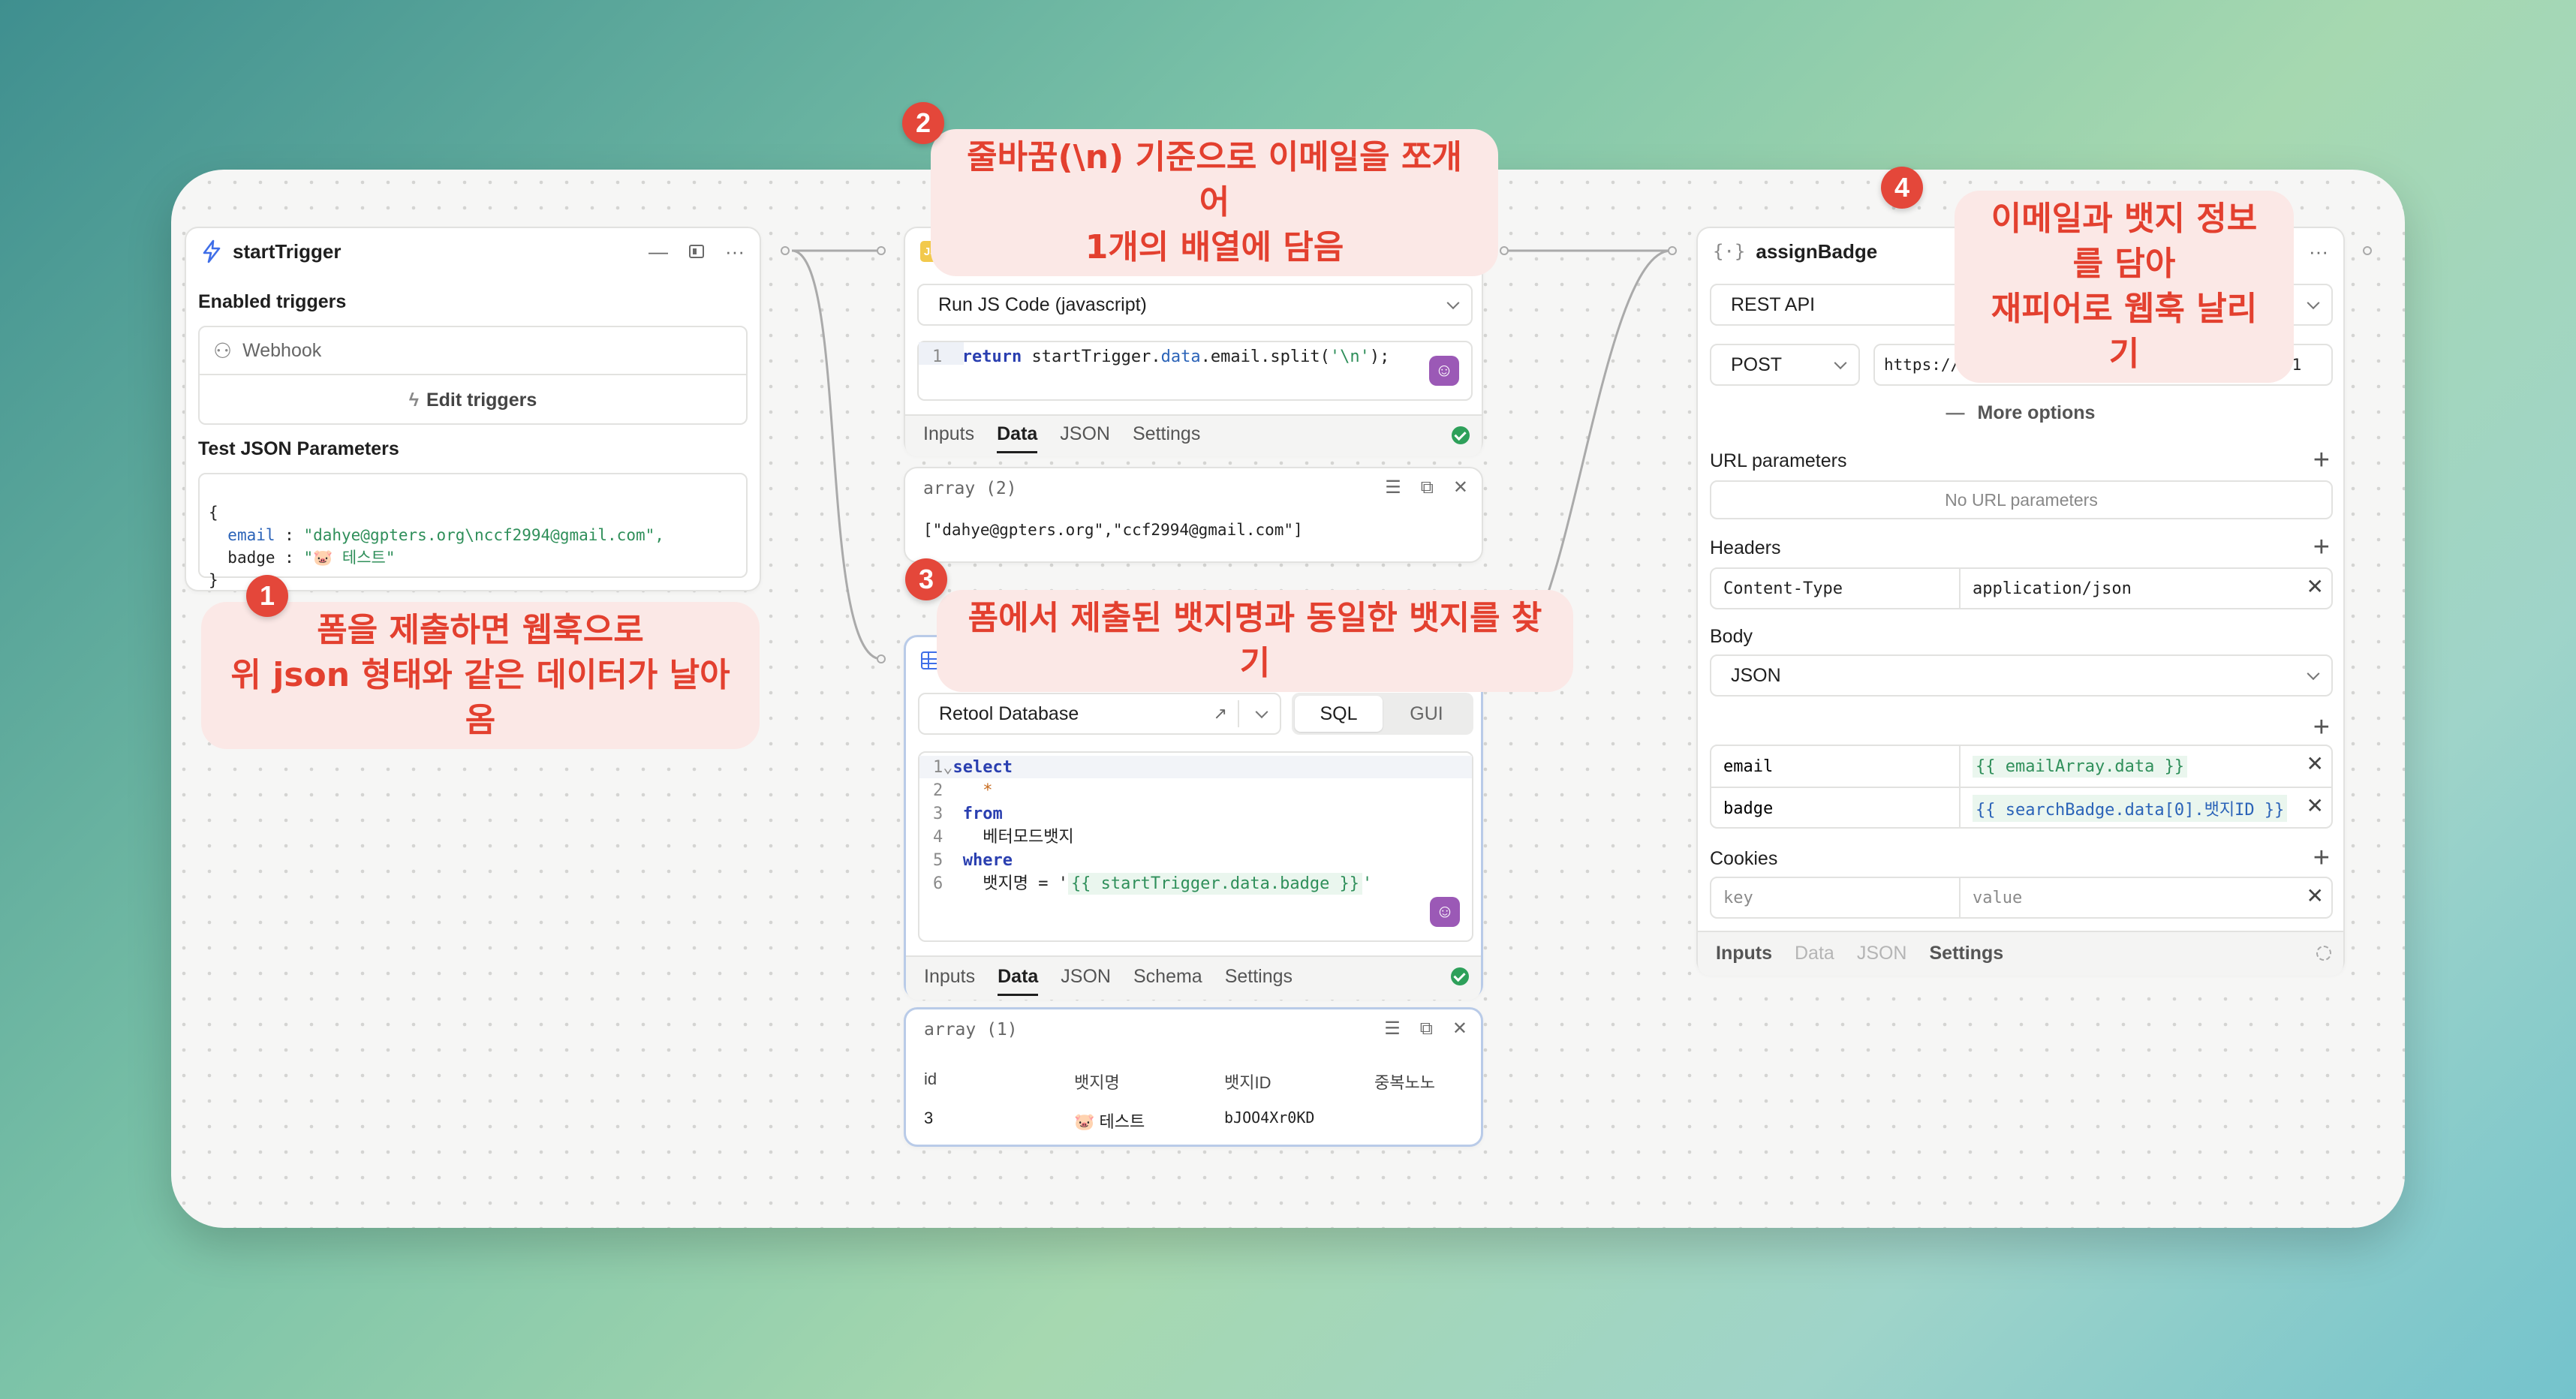  What do you see at coordinates (1836, 809) in the screenshot?
I see `body-key: badge` at bounding box center [1836, 809].